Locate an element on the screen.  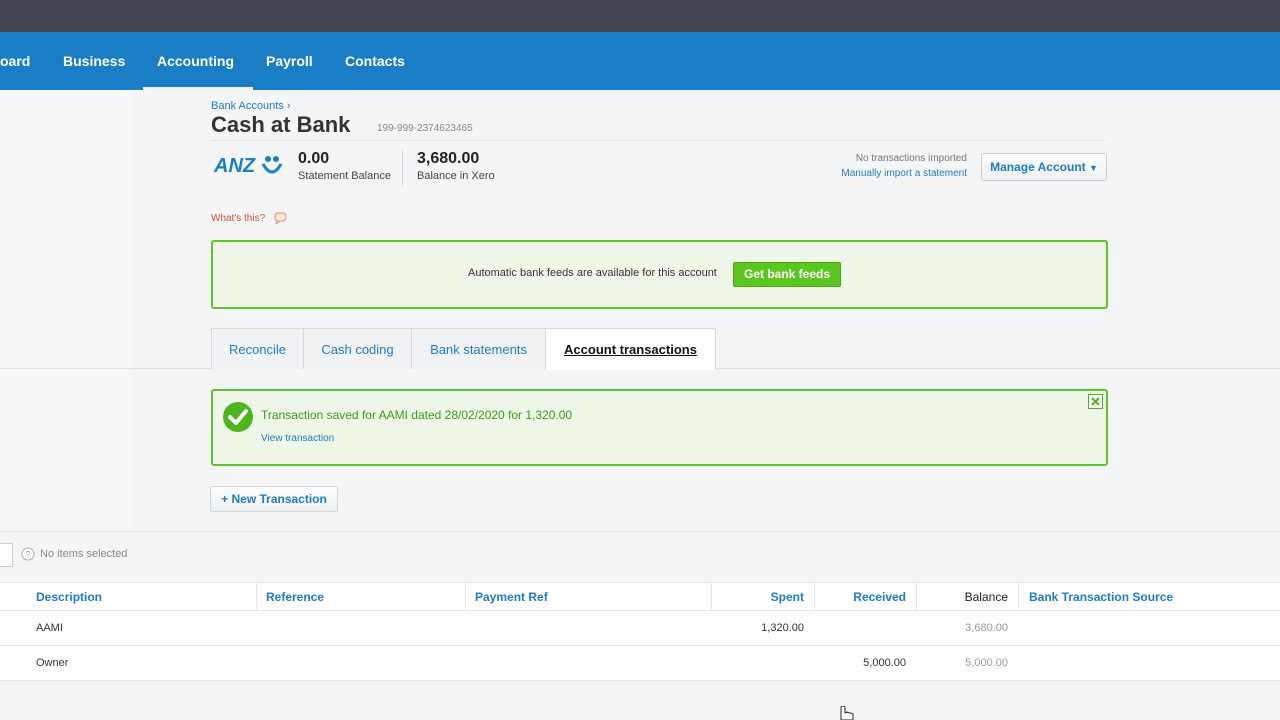
new-transaction-button: + New Transaction is located at coordinates (274, 499).